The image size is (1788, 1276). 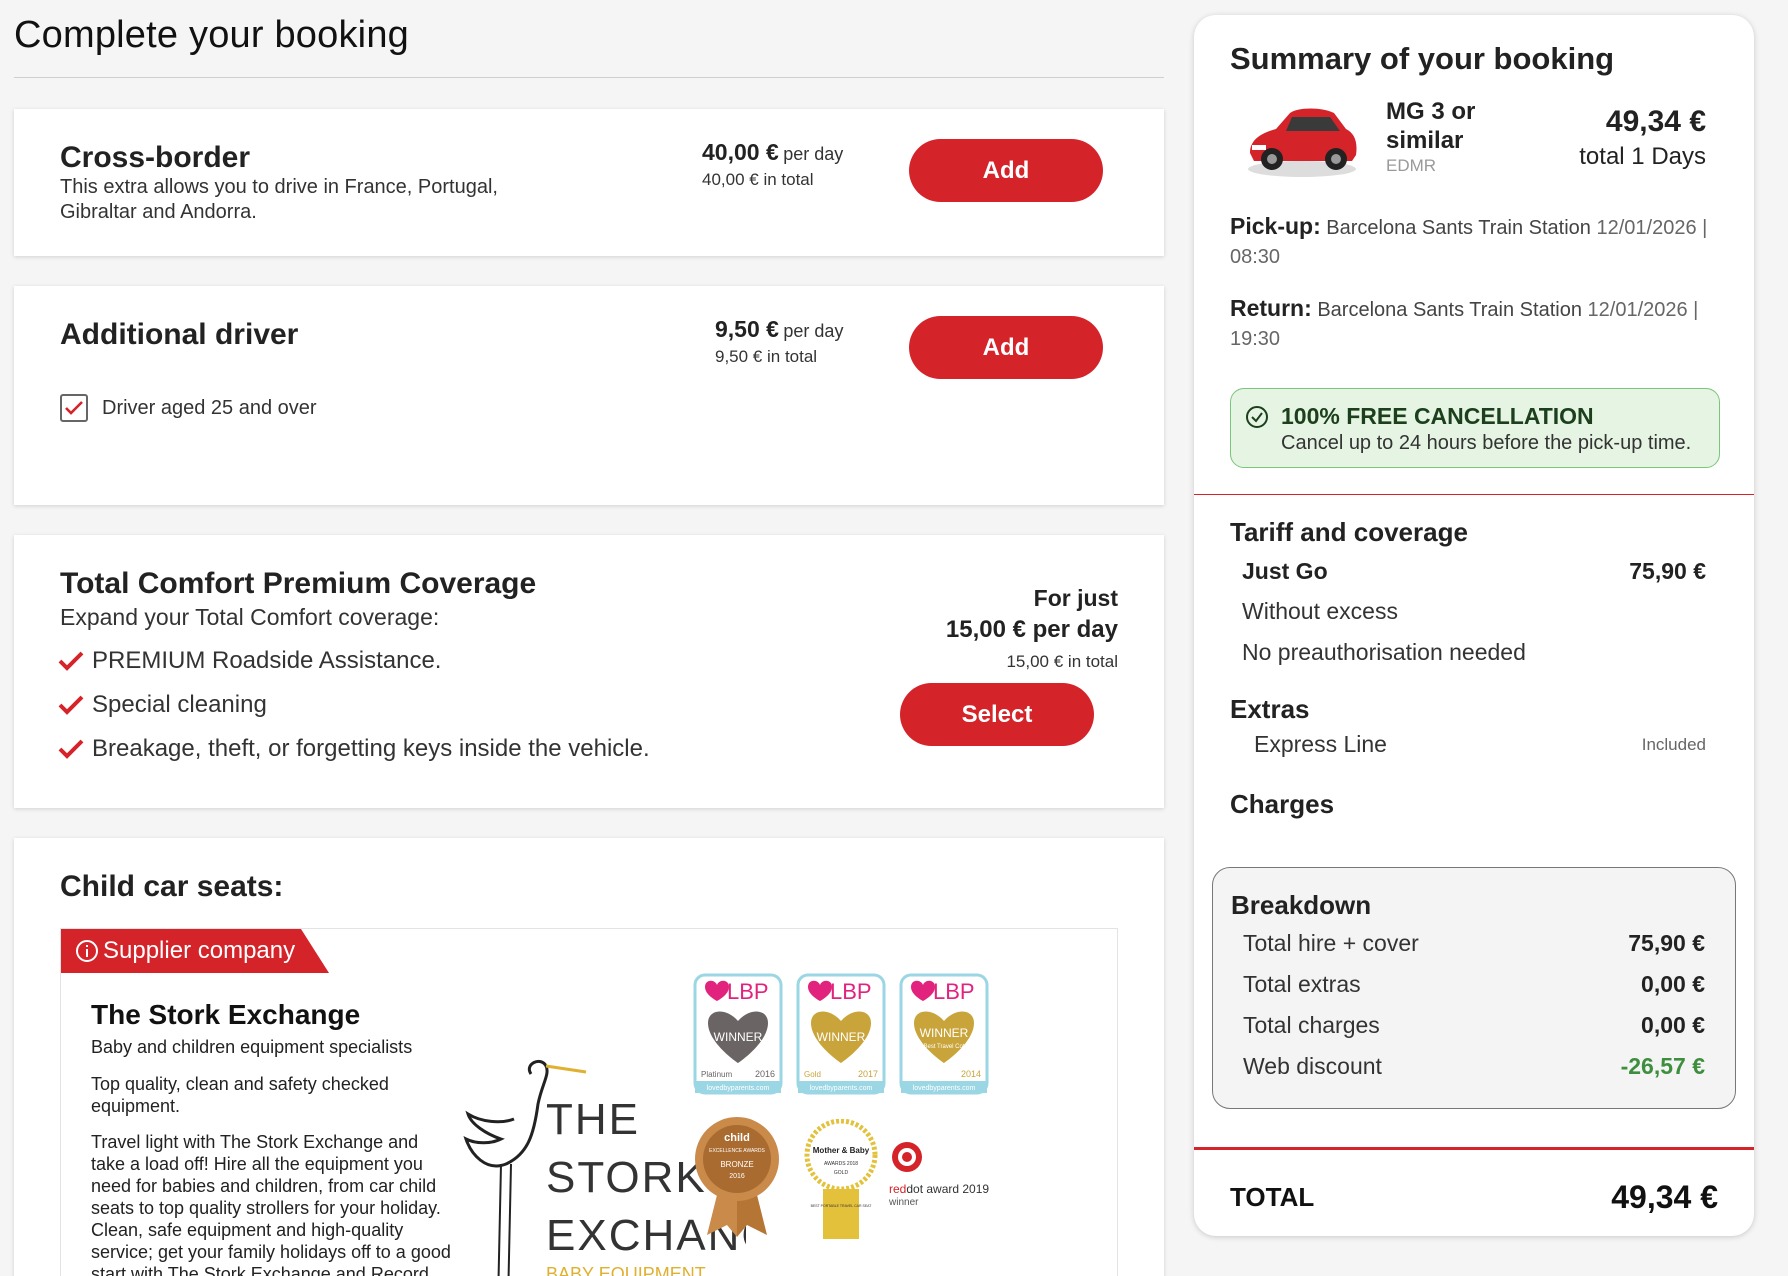 I want to click on breakdown-label: Total hire + cover, so click(x=1331, y=943).